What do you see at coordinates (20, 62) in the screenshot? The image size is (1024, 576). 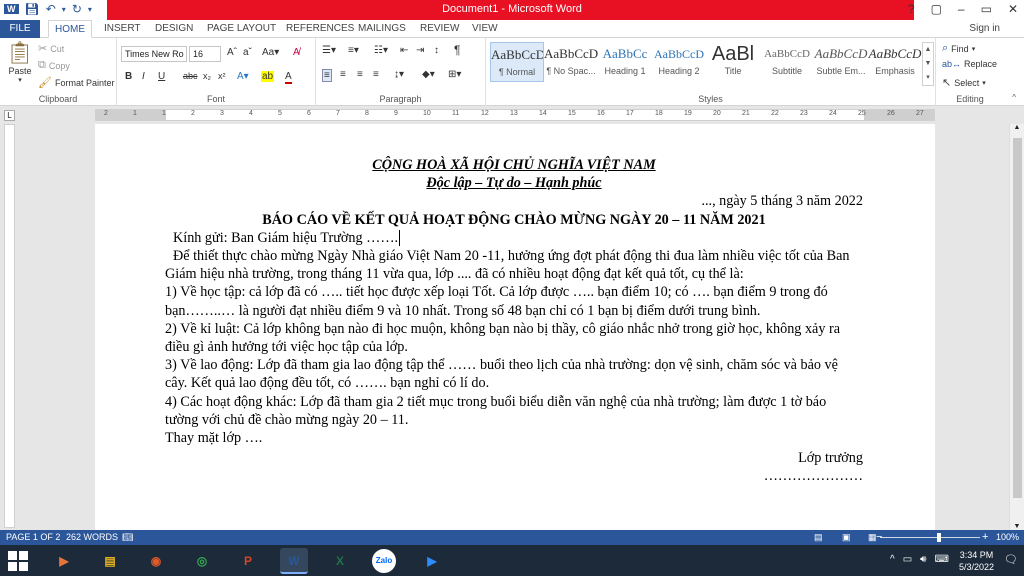 I see `paste-button: 📋︎ Paste ▾` at bounding box center [20, 62].